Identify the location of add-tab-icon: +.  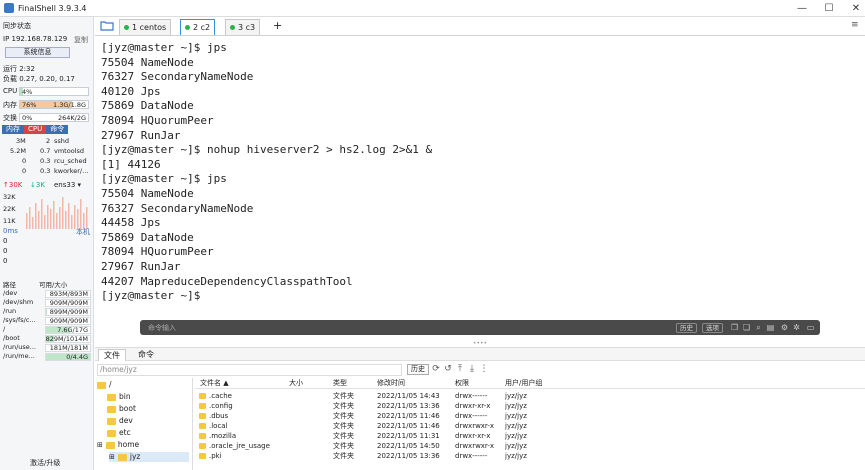
(277, 25).